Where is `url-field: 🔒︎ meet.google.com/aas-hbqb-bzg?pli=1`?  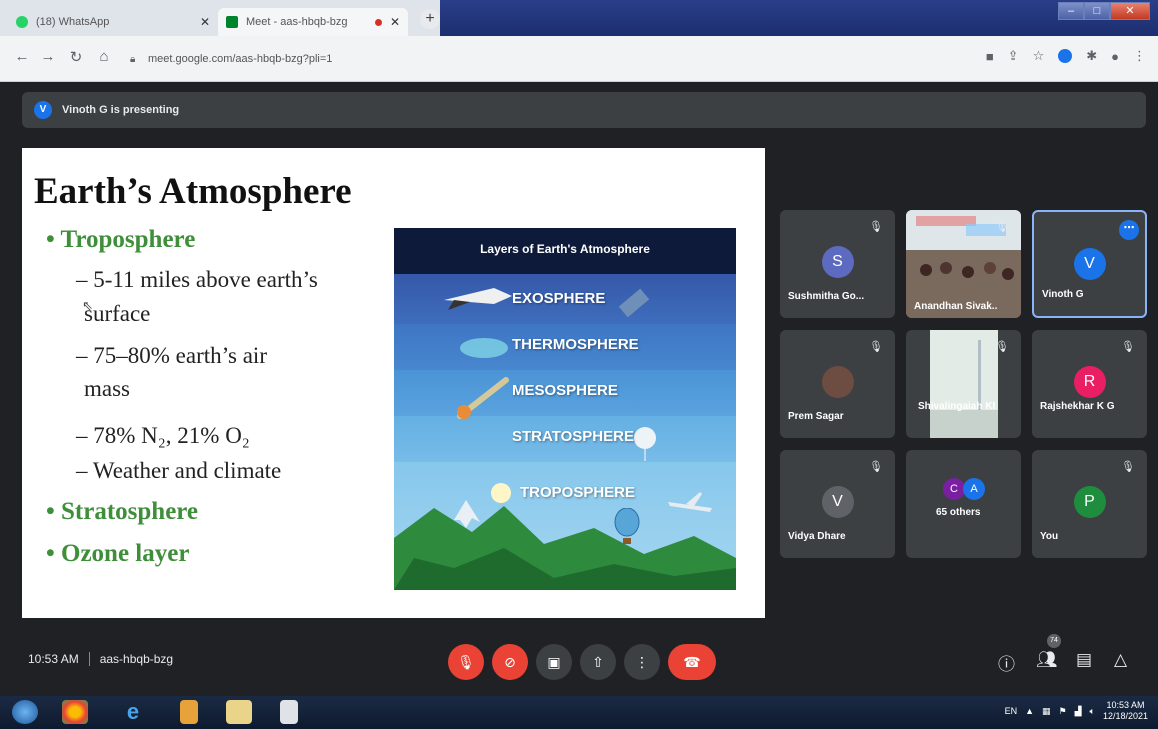
url-field: 🔒︎ meet.google.com/aas-hbqb-bzg?pli=1 is located at coordinates (540, 59).